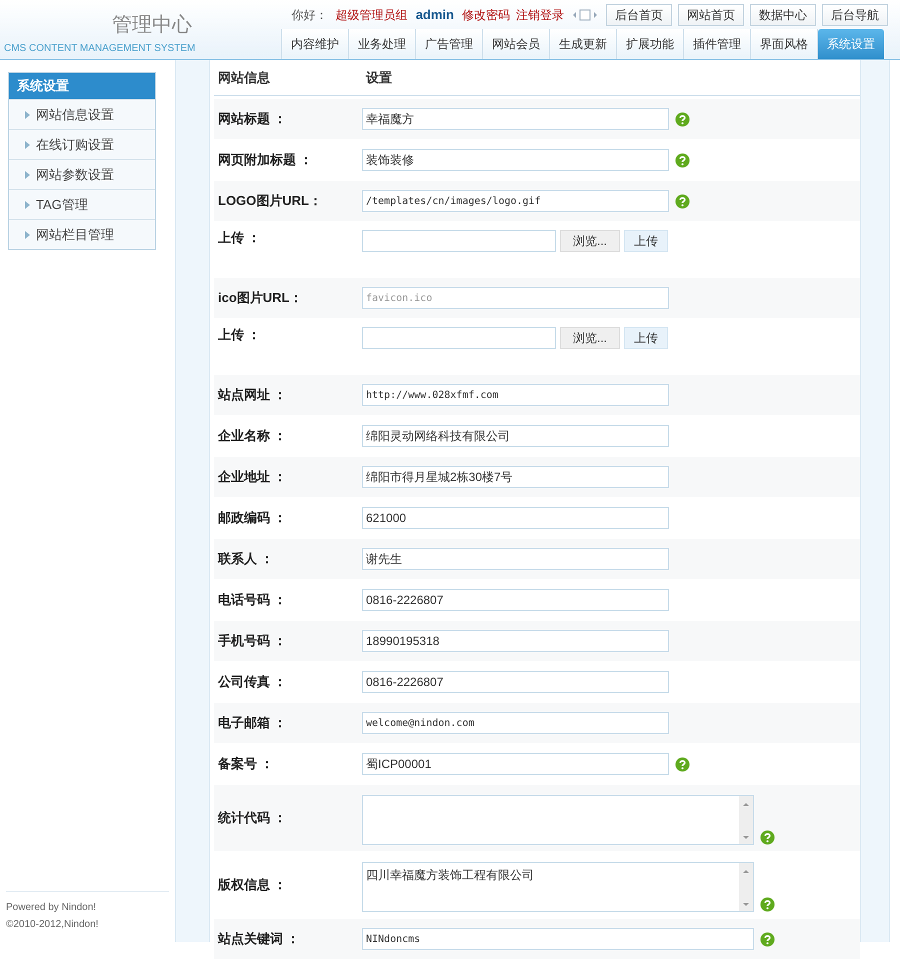 This screenshot has width=900, height=970. Describe the element at coordinates (372, 15) in the screenshot. I see `user-group-text: 超级管理员组` at that location.